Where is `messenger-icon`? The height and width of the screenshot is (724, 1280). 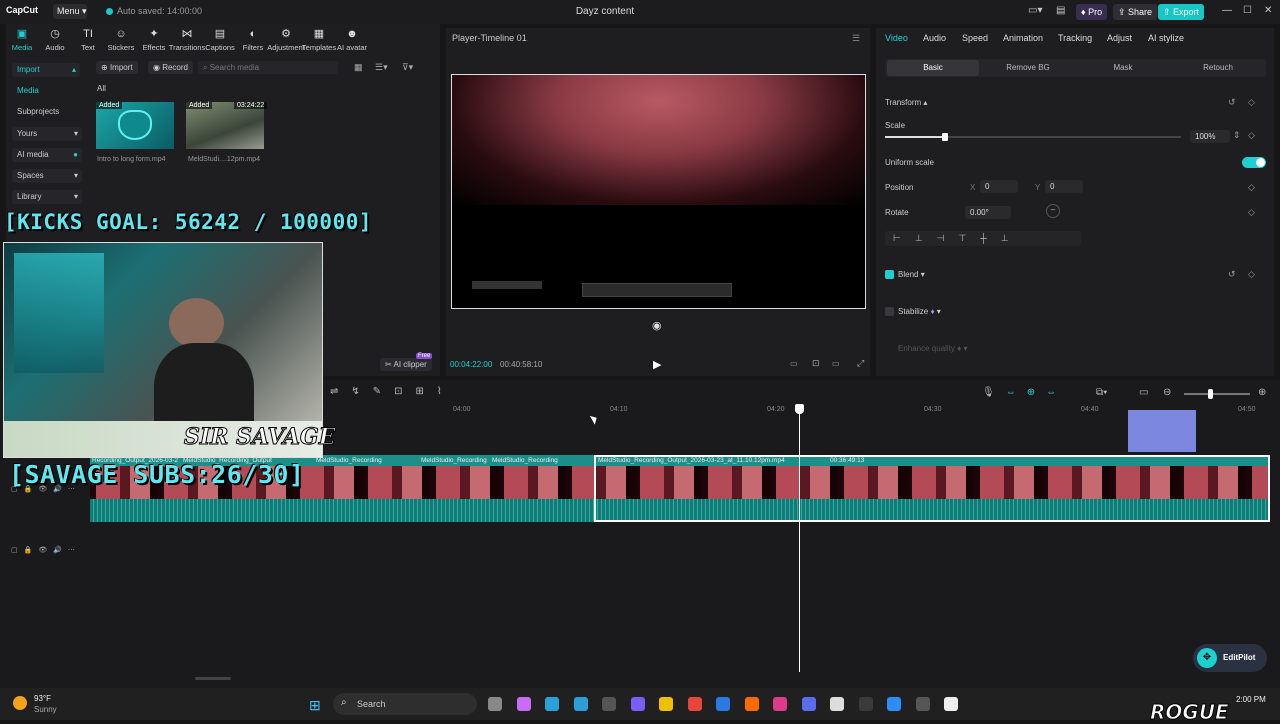 messenger-icon is located at coordinates (808, 704).